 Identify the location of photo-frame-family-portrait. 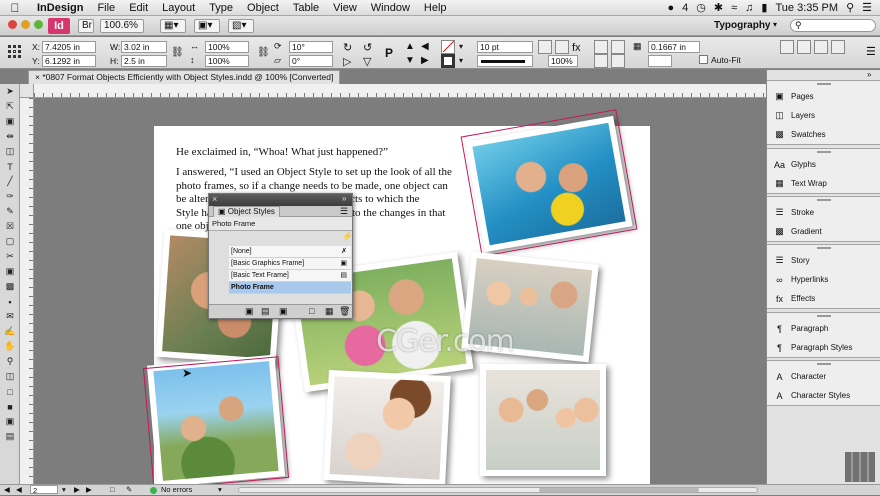
(543, 420).